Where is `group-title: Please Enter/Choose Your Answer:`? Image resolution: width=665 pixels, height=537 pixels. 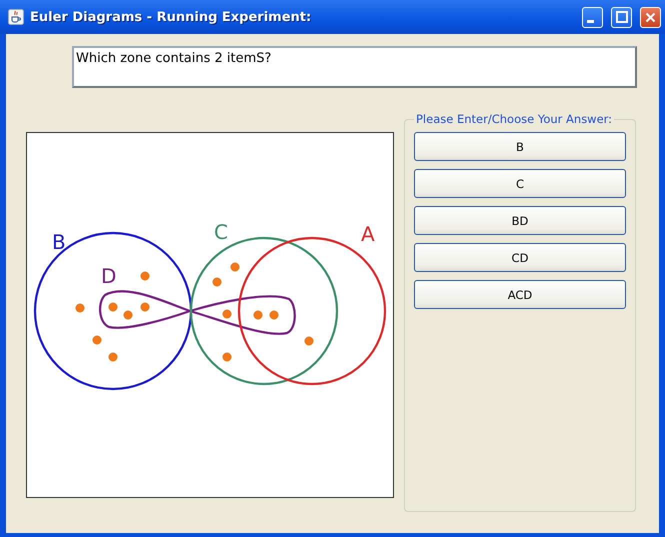
group-title: Please Enter/Choose Your Answer: is located at coordinates (514, 119).